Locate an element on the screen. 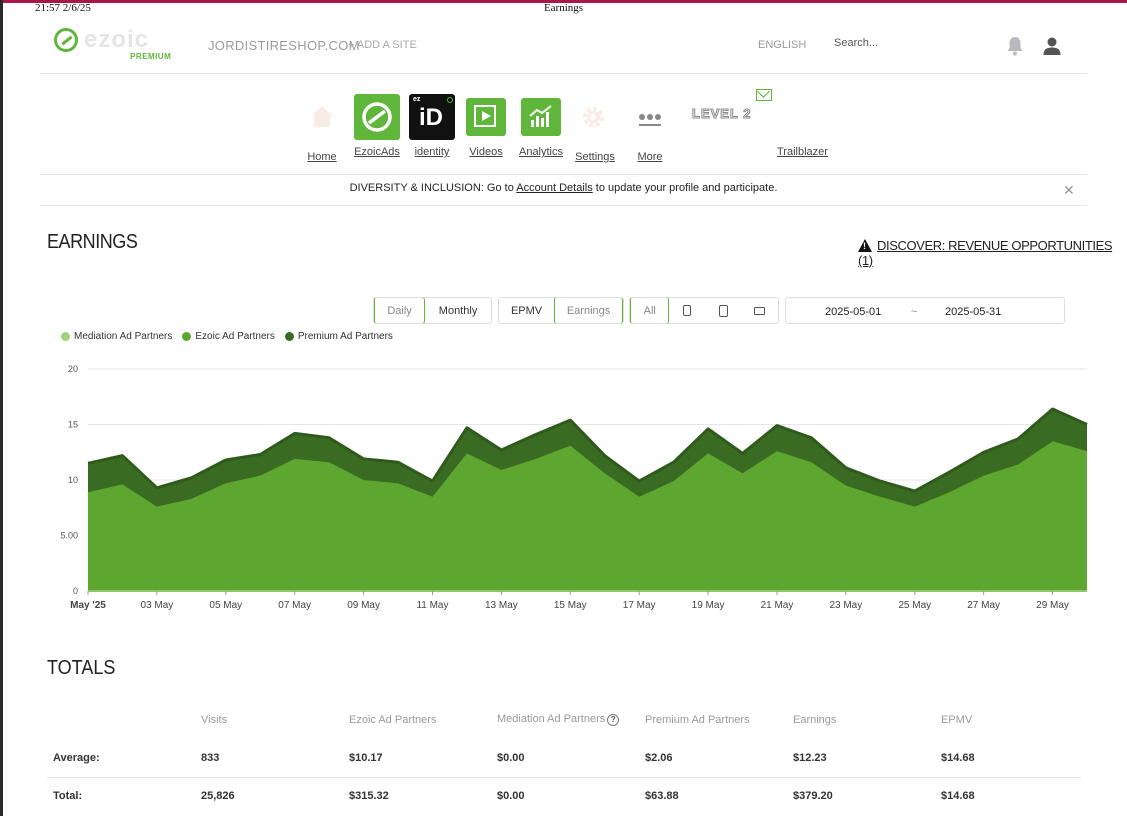 This screenshot has width=1127, height=816. column-header: EPMV is located at coordinates (957, 719).